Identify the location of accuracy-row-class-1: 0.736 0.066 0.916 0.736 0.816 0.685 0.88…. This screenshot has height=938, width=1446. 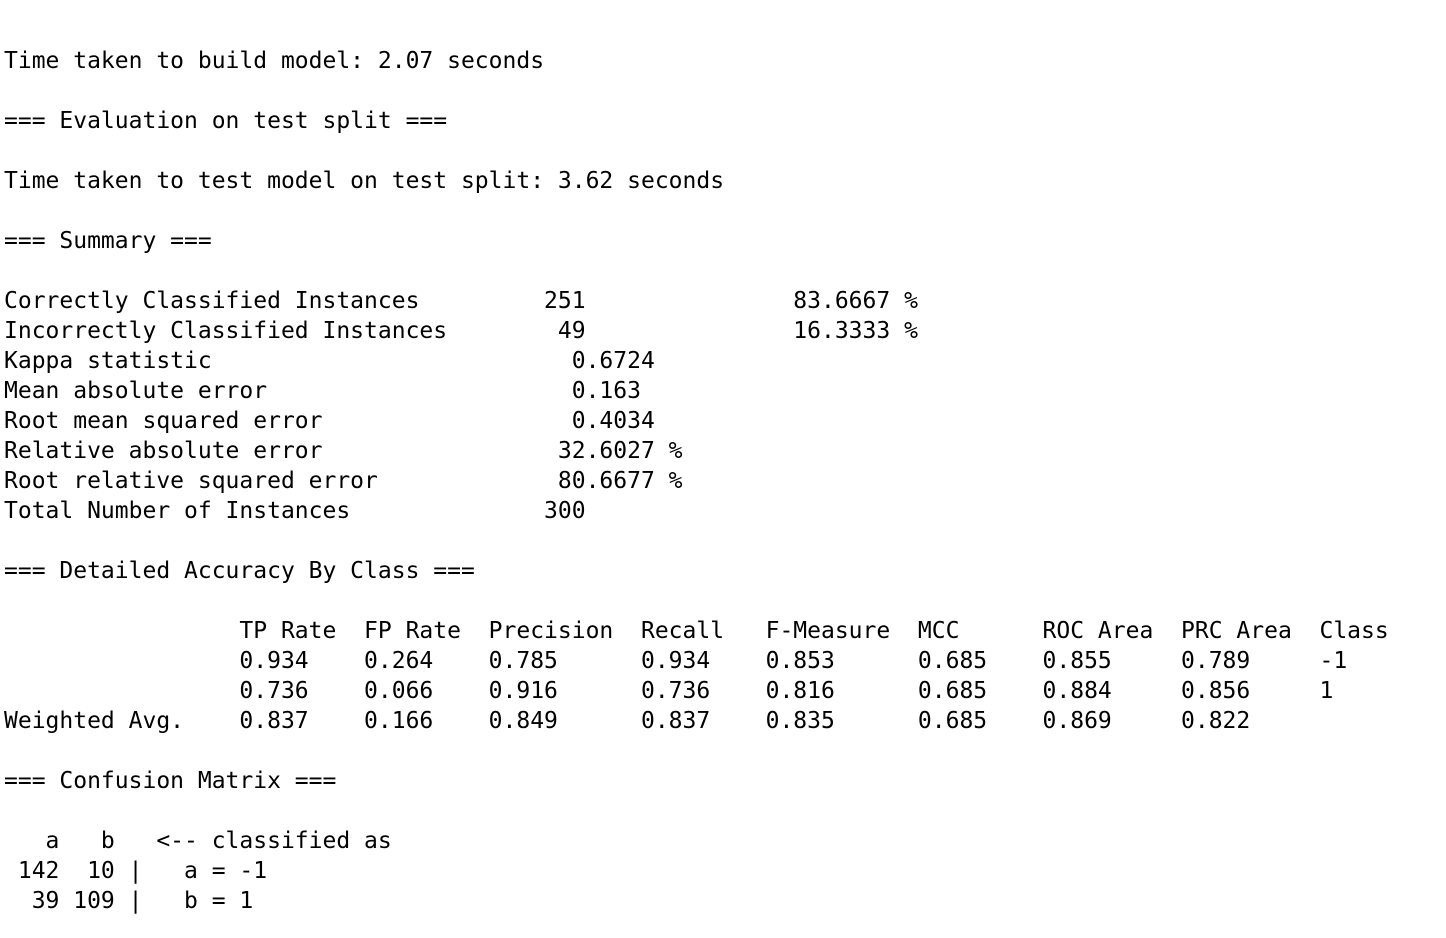
(669, 691).